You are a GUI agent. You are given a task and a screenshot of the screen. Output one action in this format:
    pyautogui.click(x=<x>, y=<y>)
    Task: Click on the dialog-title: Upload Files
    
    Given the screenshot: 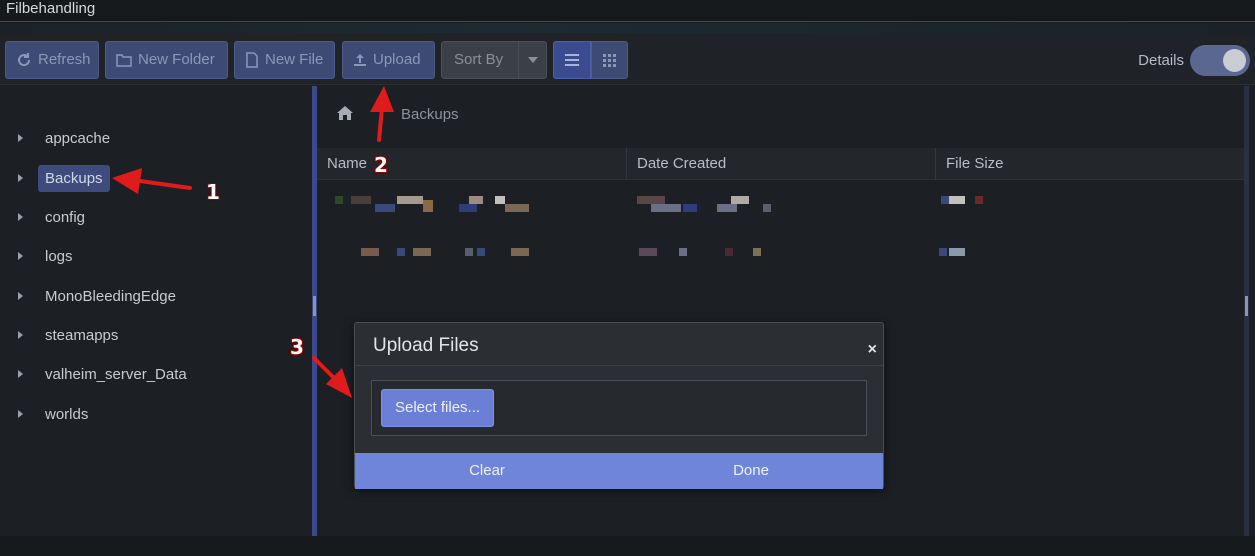 What is the action you would take?
    pyautogui.click(x=426, y=345)
    